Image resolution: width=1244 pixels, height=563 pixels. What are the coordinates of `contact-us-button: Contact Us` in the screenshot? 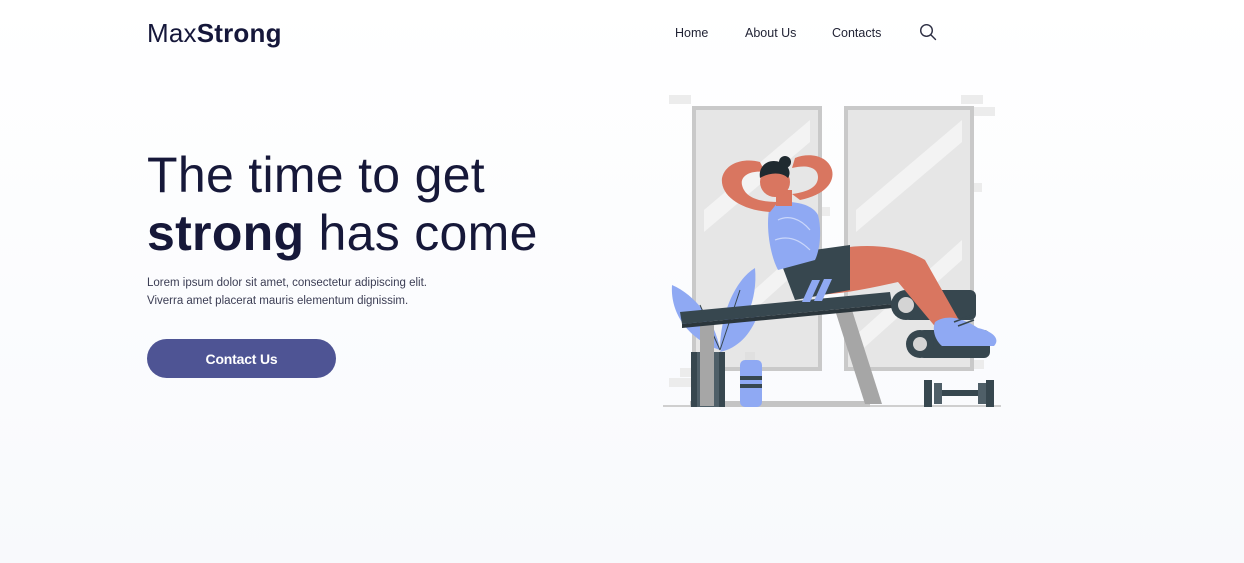 It's located at (241, 358).